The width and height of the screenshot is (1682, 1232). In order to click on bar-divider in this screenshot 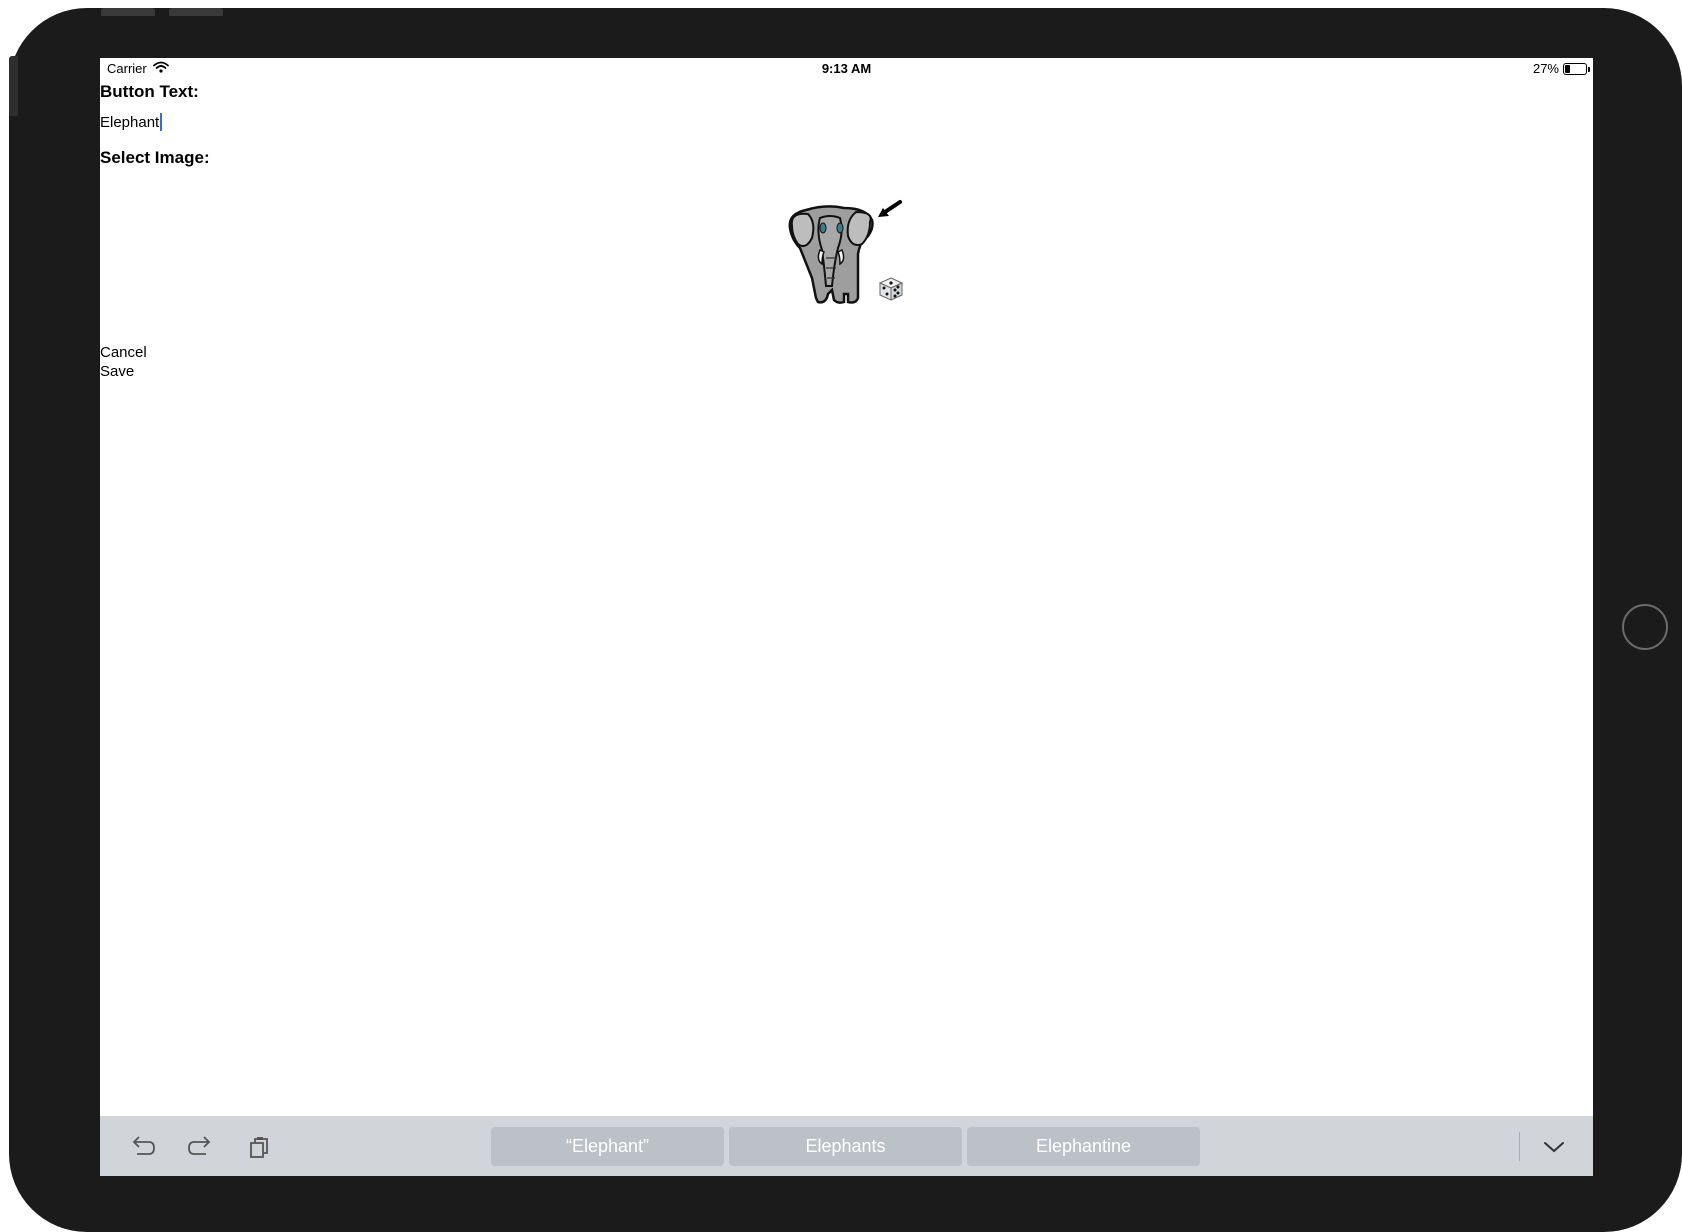, I will do `click(1519, 1146)`.